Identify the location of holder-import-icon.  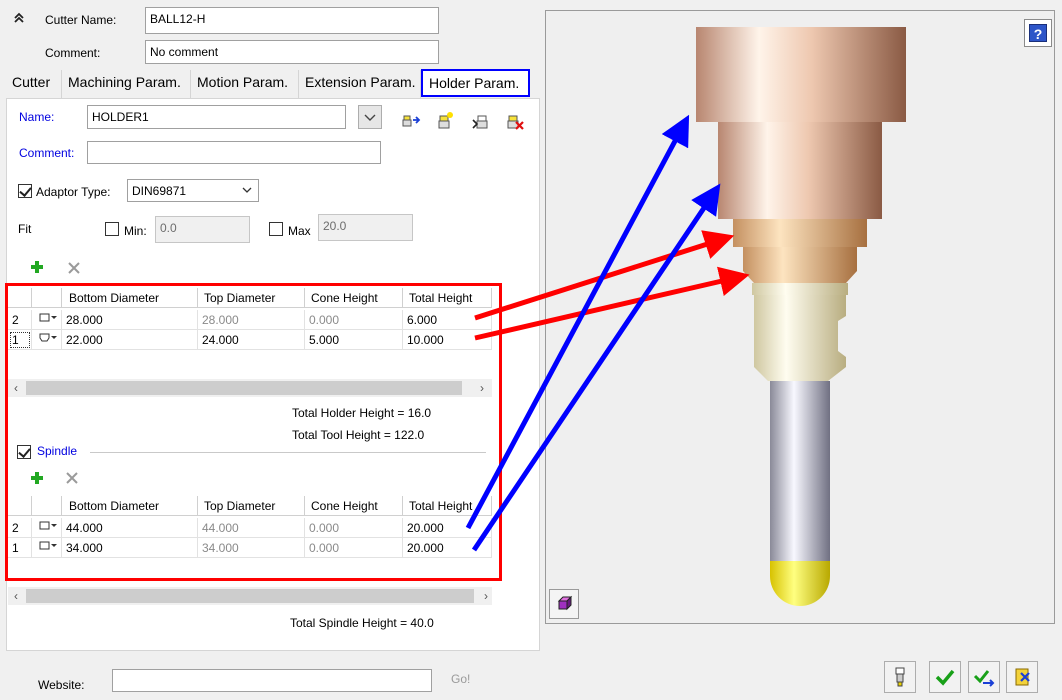
(411, 121).